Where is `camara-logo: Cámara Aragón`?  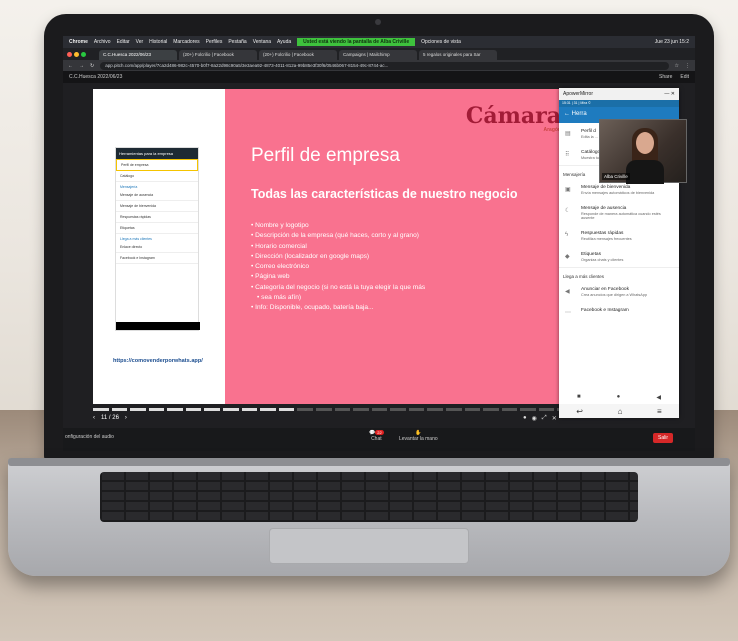
camara-logo: Cámara Aragón is located at coordinates (513, 118).